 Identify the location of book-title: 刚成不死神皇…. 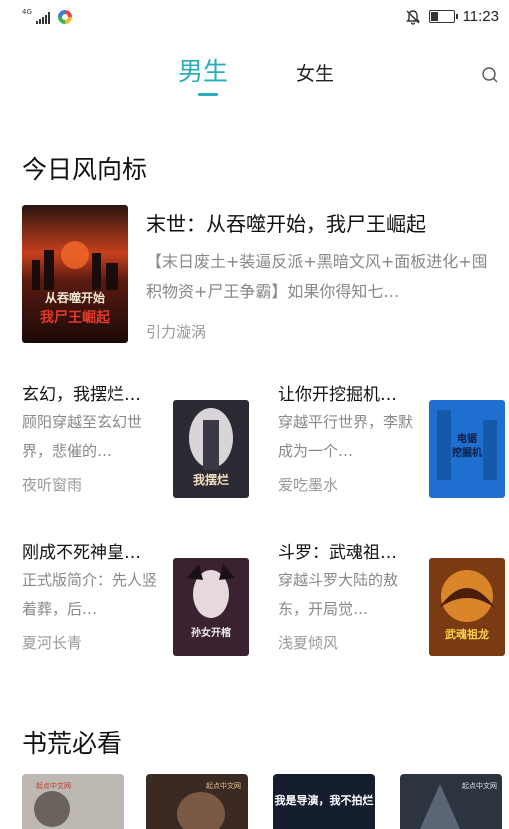
(81, 550).